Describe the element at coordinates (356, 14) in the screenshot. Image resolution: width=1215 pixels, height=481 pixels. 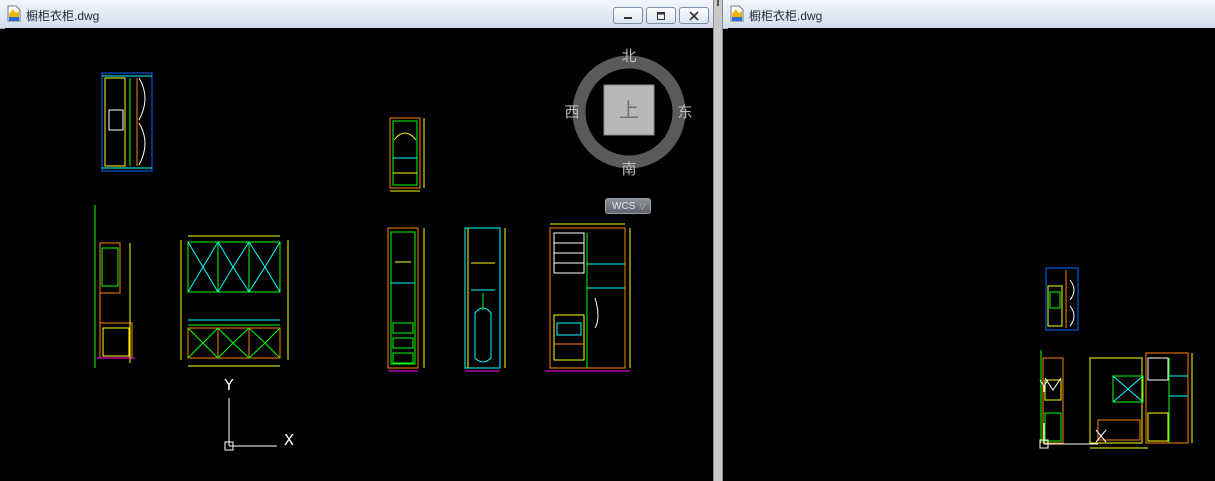
I see `title-bar: 橱柜衣柜.dwg` at that location.